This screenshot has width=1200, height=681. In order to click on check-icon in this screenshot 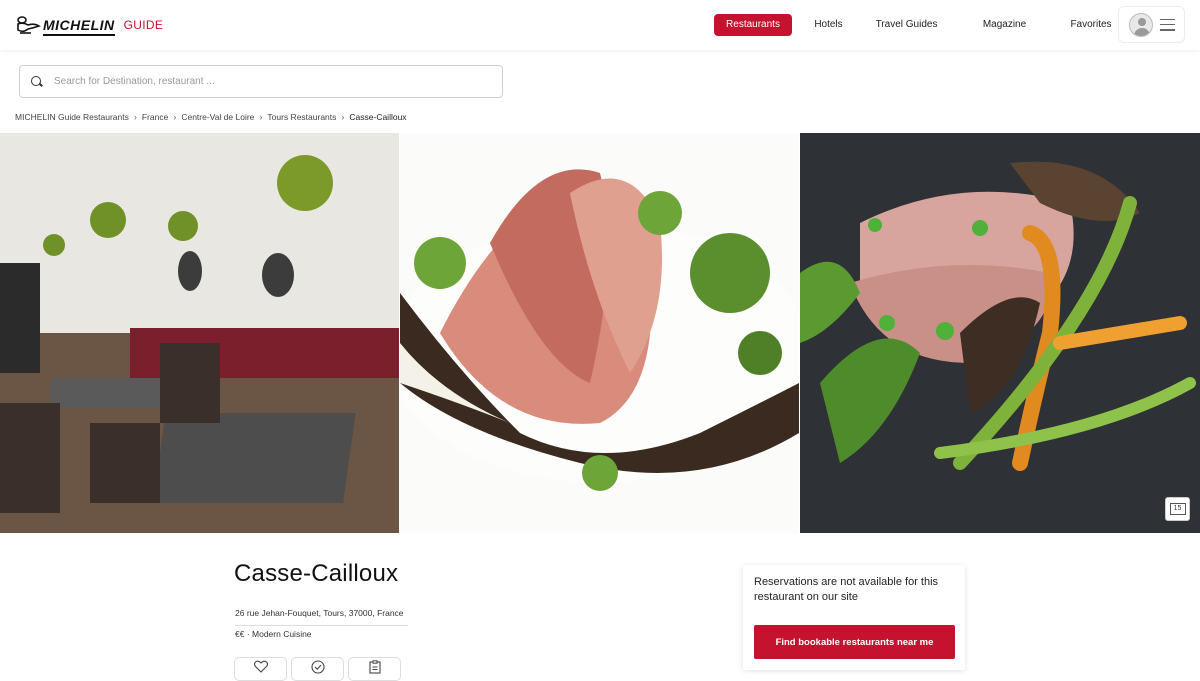, I will do `click(317, 669)`.